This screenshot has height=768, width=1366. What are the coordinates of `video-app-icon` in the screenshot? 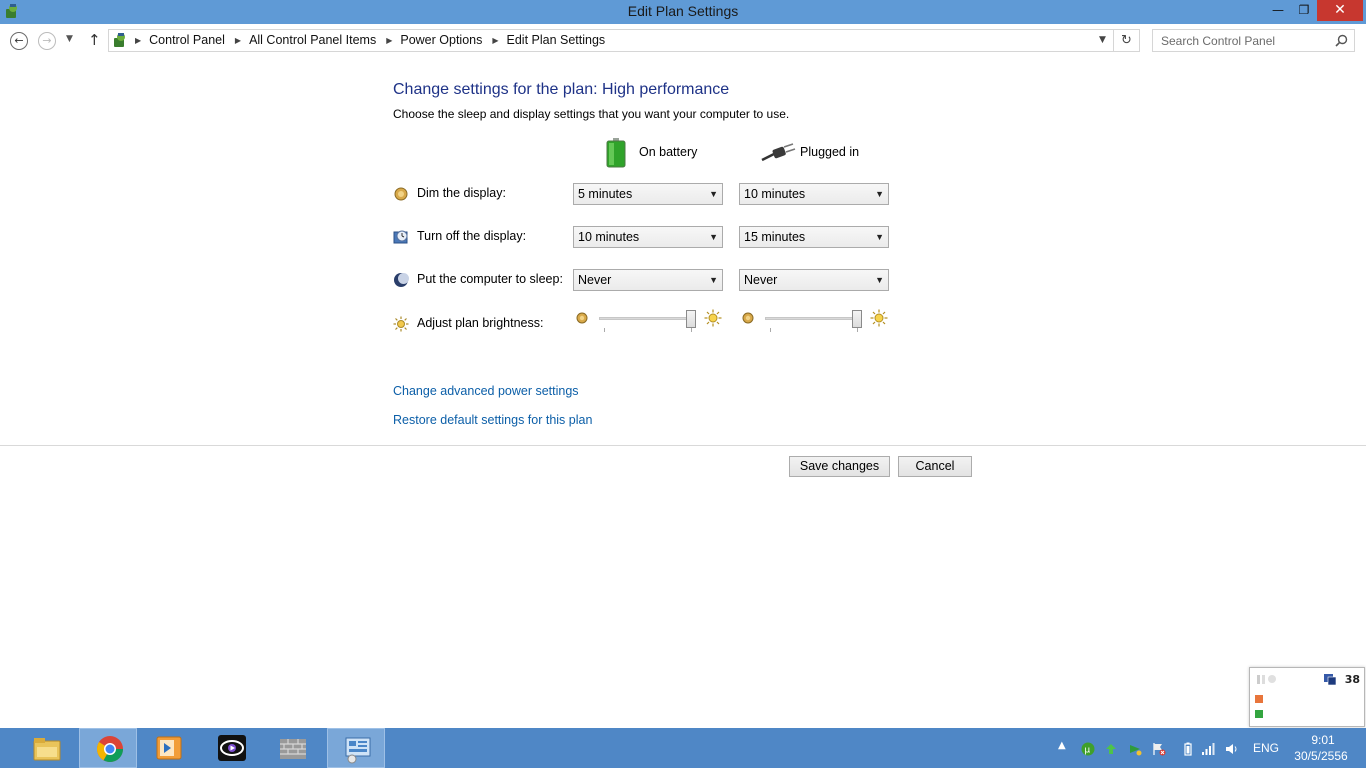 It's located at (232, 748).